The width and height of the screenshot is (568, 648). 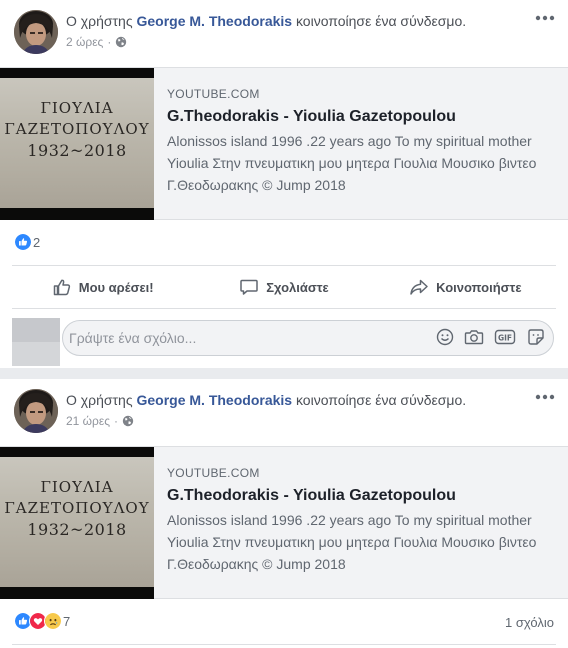 What do you see at coordinates (88, 421) in the screenshot?
I see `post-time: 21 ώρες` at bounding box center [88, 421].